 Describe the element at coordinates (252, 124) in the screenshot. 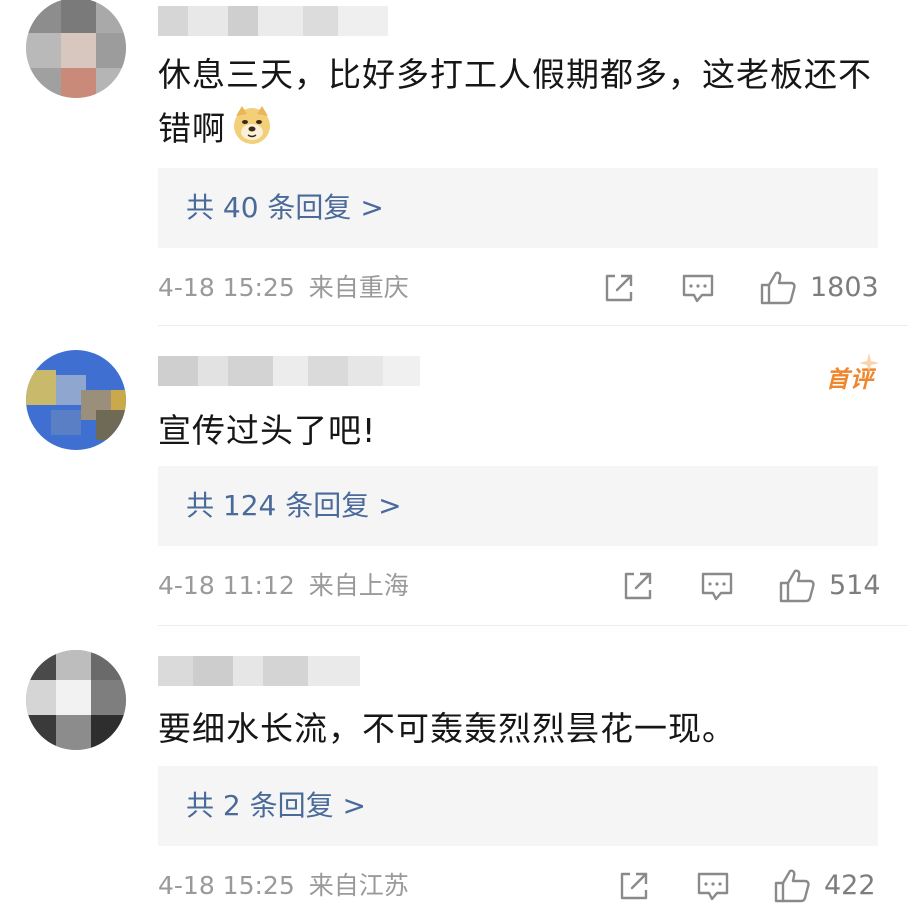

I see `doge-emoji-icon` at that location.